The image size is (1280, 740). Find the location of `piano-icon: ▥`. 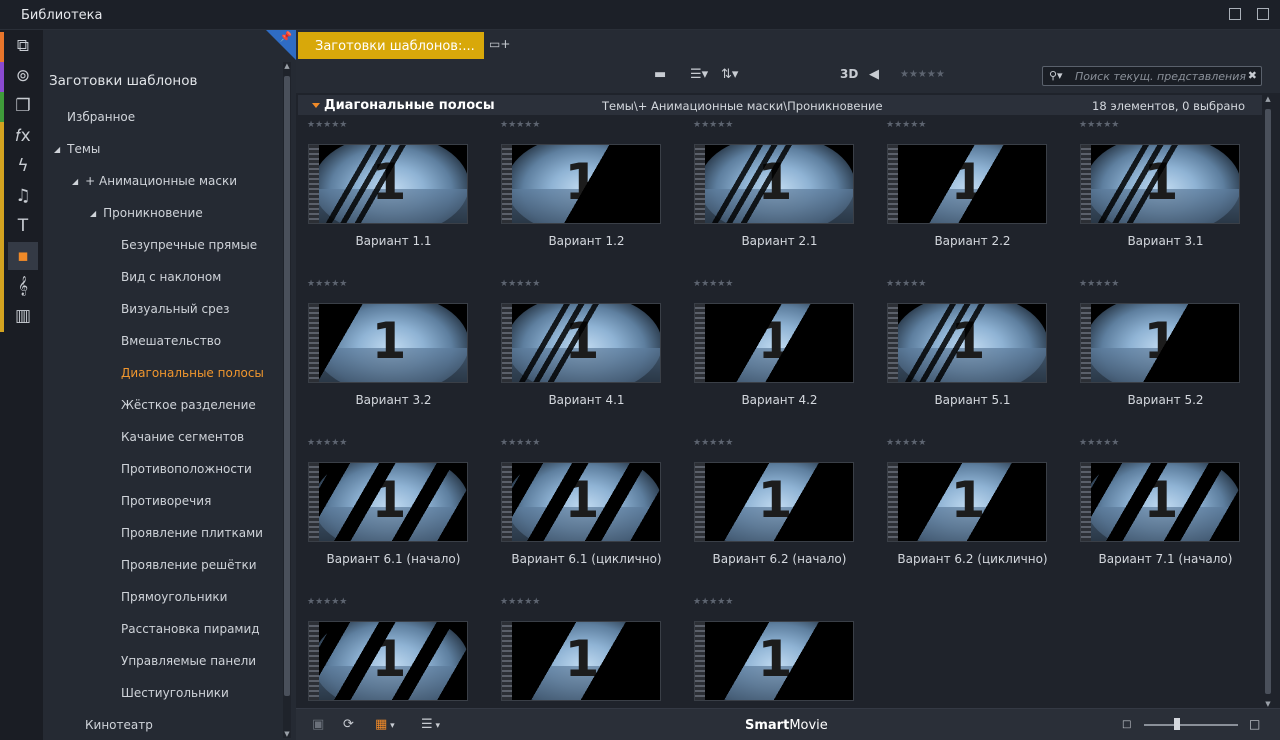

piano-icon: ▥ is located at coordinates (23, 316).